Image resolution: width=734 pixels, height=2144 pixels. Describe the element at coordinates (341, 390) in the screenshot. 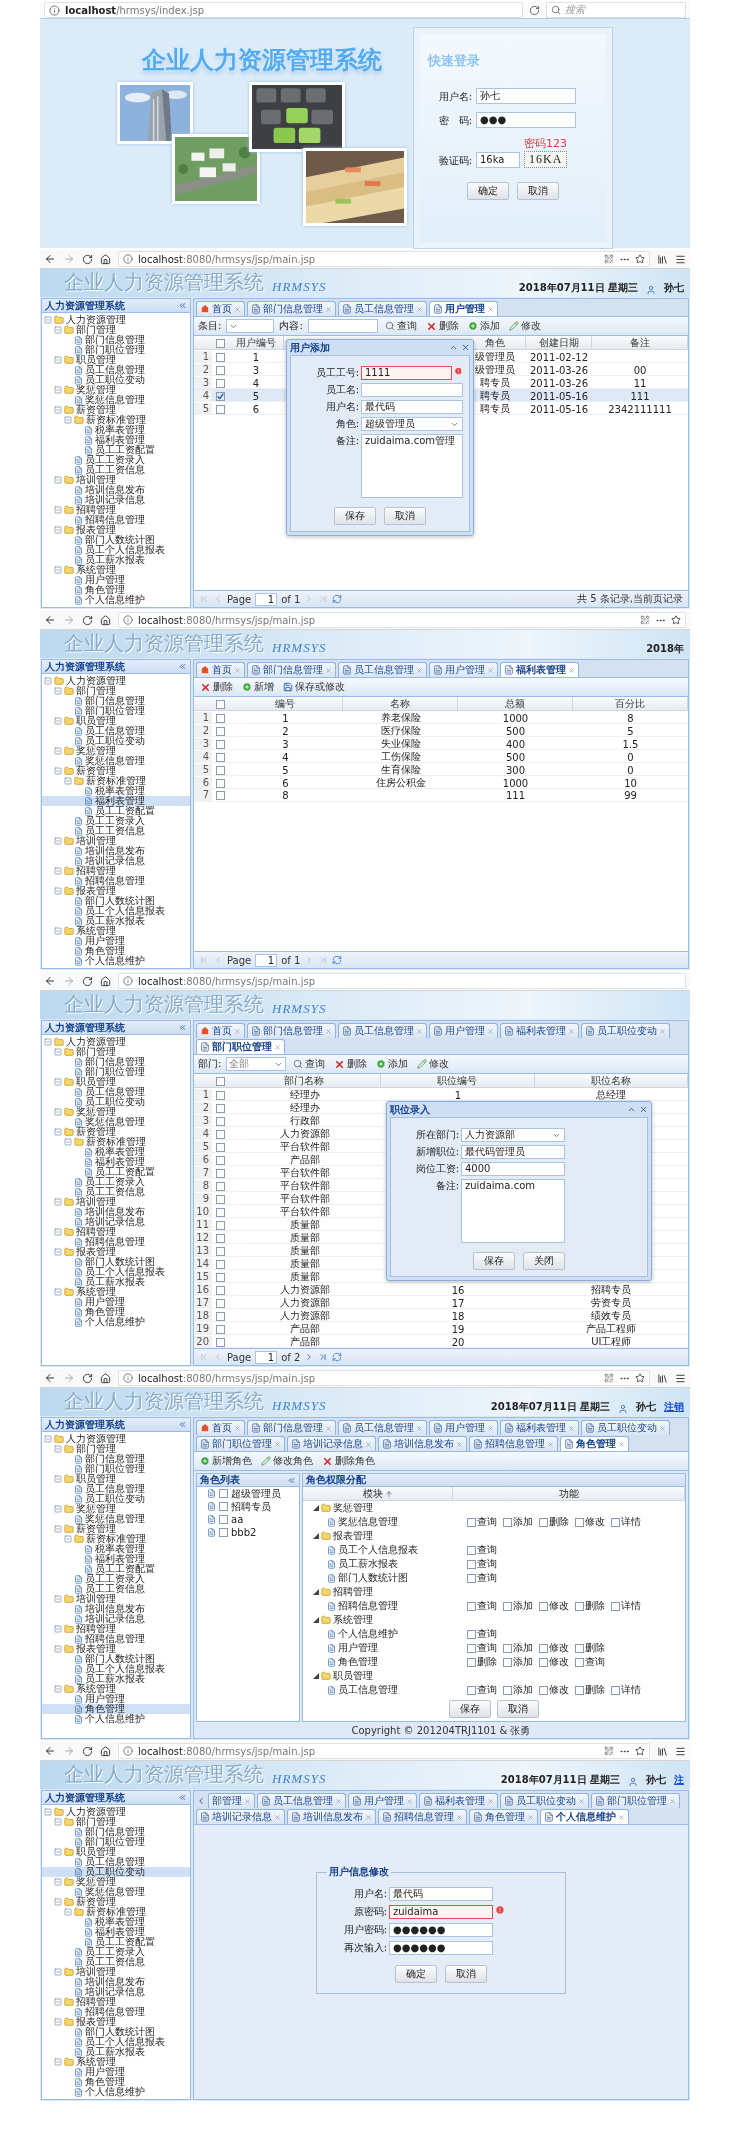

I see `field-label: 员工名:` at that location.